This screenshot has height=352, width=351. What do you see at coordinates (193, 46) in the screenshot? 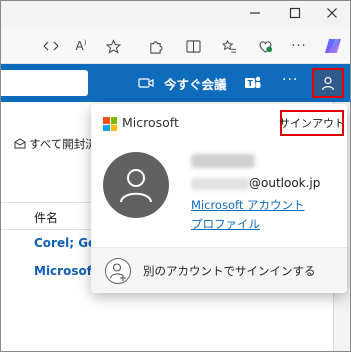
I see `split-screen-icon` at bounding box center [193, 46].